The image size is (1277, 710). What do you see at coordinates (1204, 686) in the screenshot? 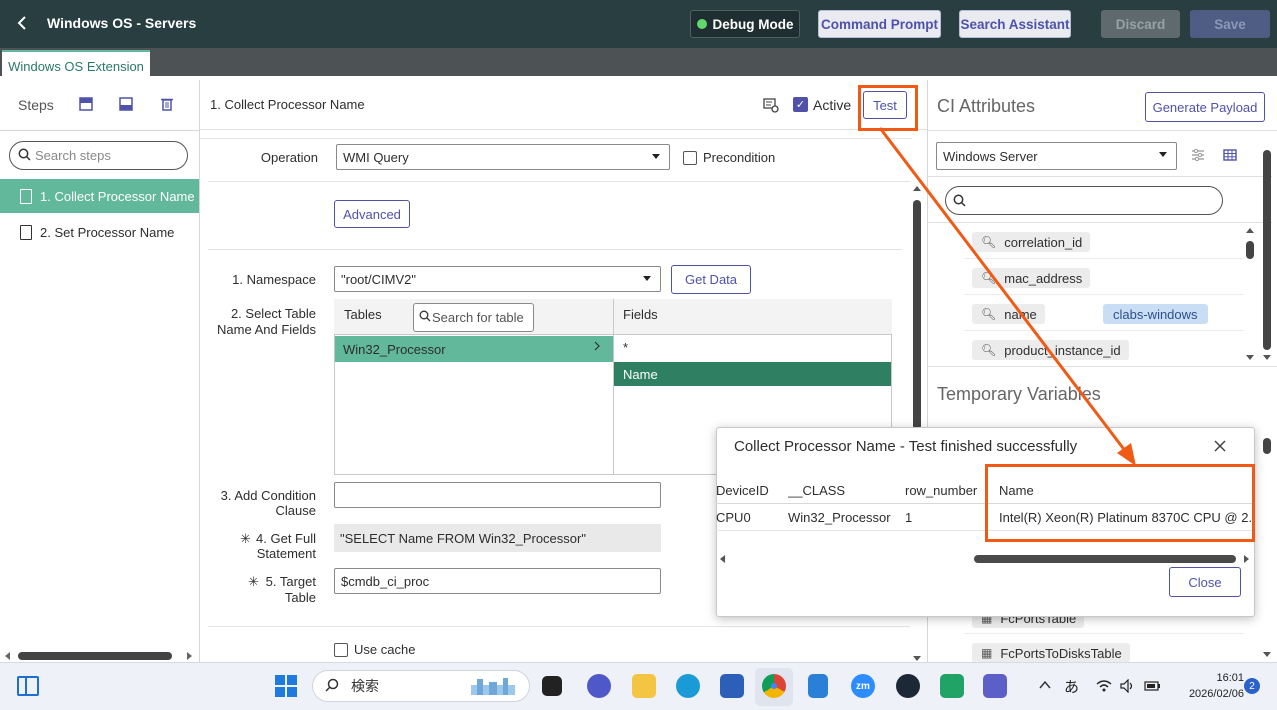
I see `system-clock: 16:01 2026/02/06` at bounding box center [1204, 686].